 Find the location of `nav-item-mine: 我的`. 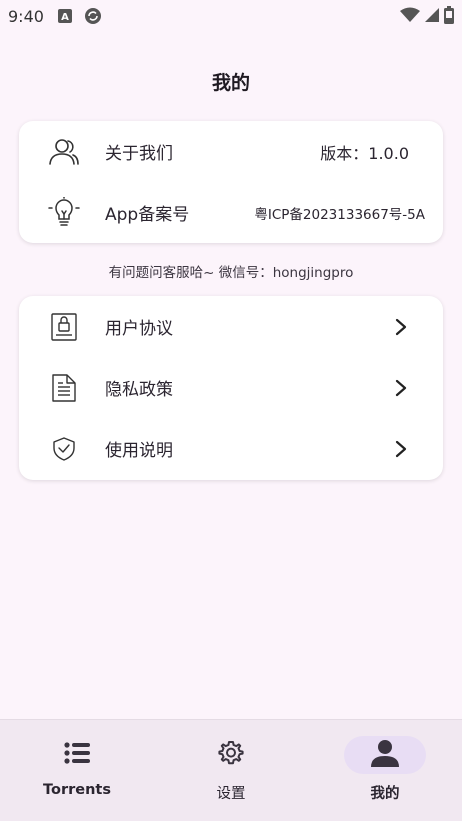

nav-item-mine: 我的 is located at coordinates (385, 770).